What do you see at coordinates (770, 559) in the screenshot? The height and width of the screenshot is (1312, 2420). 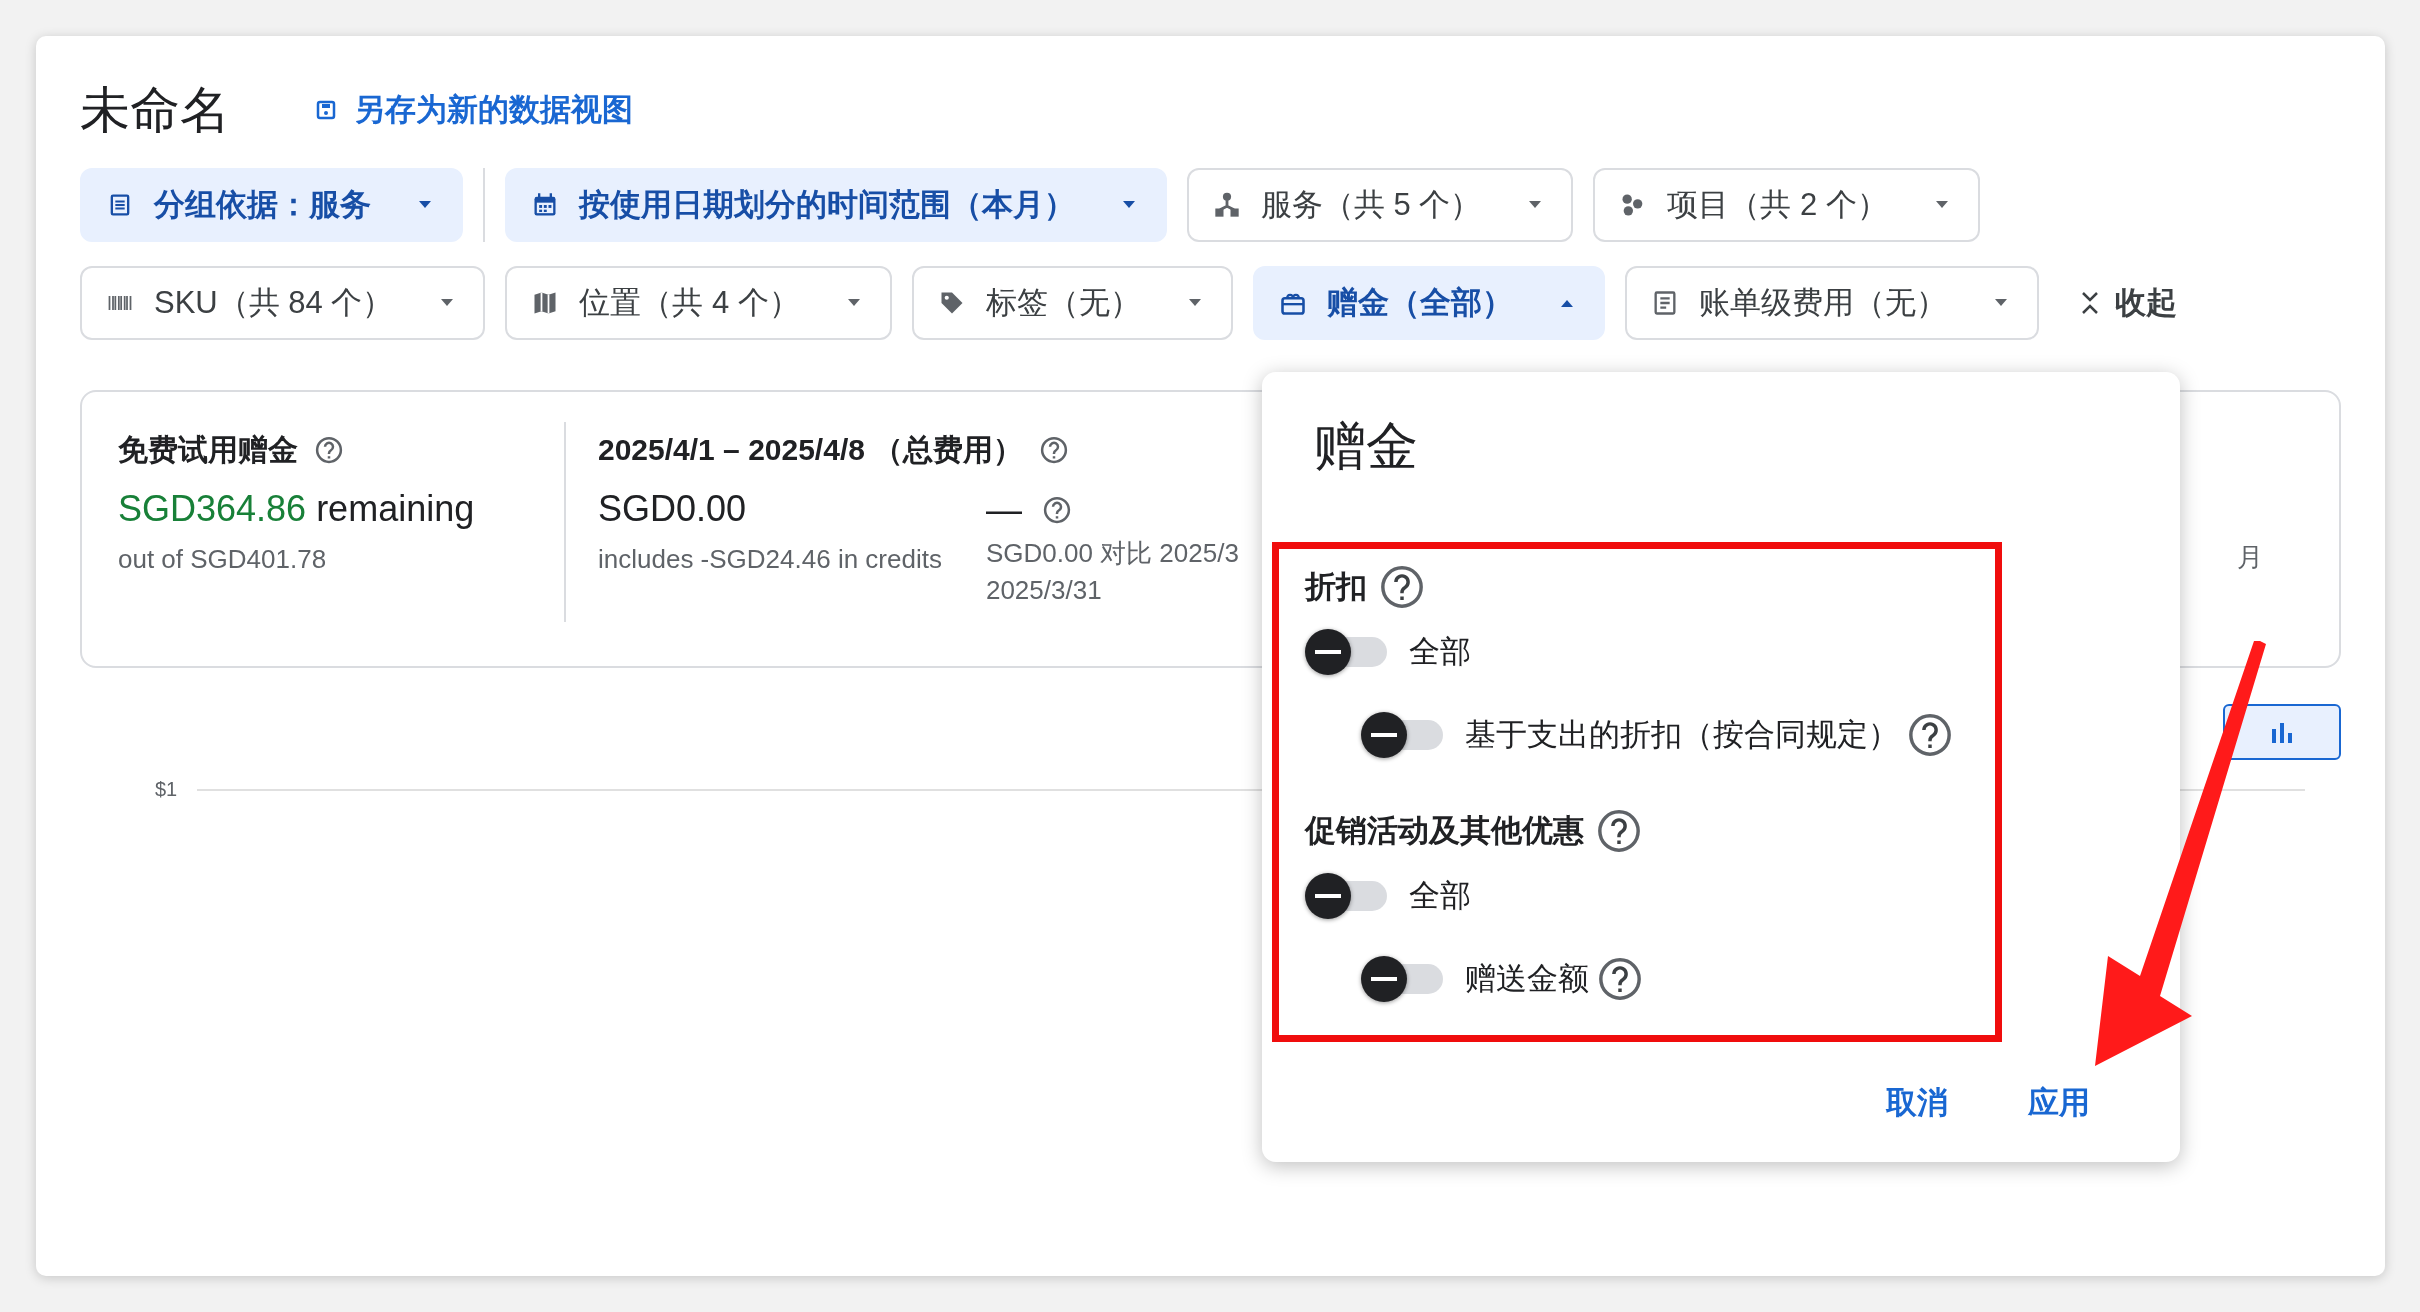 I see `stat-note: includes -SGD24.46 in credits` at bounding box center [770, 559].